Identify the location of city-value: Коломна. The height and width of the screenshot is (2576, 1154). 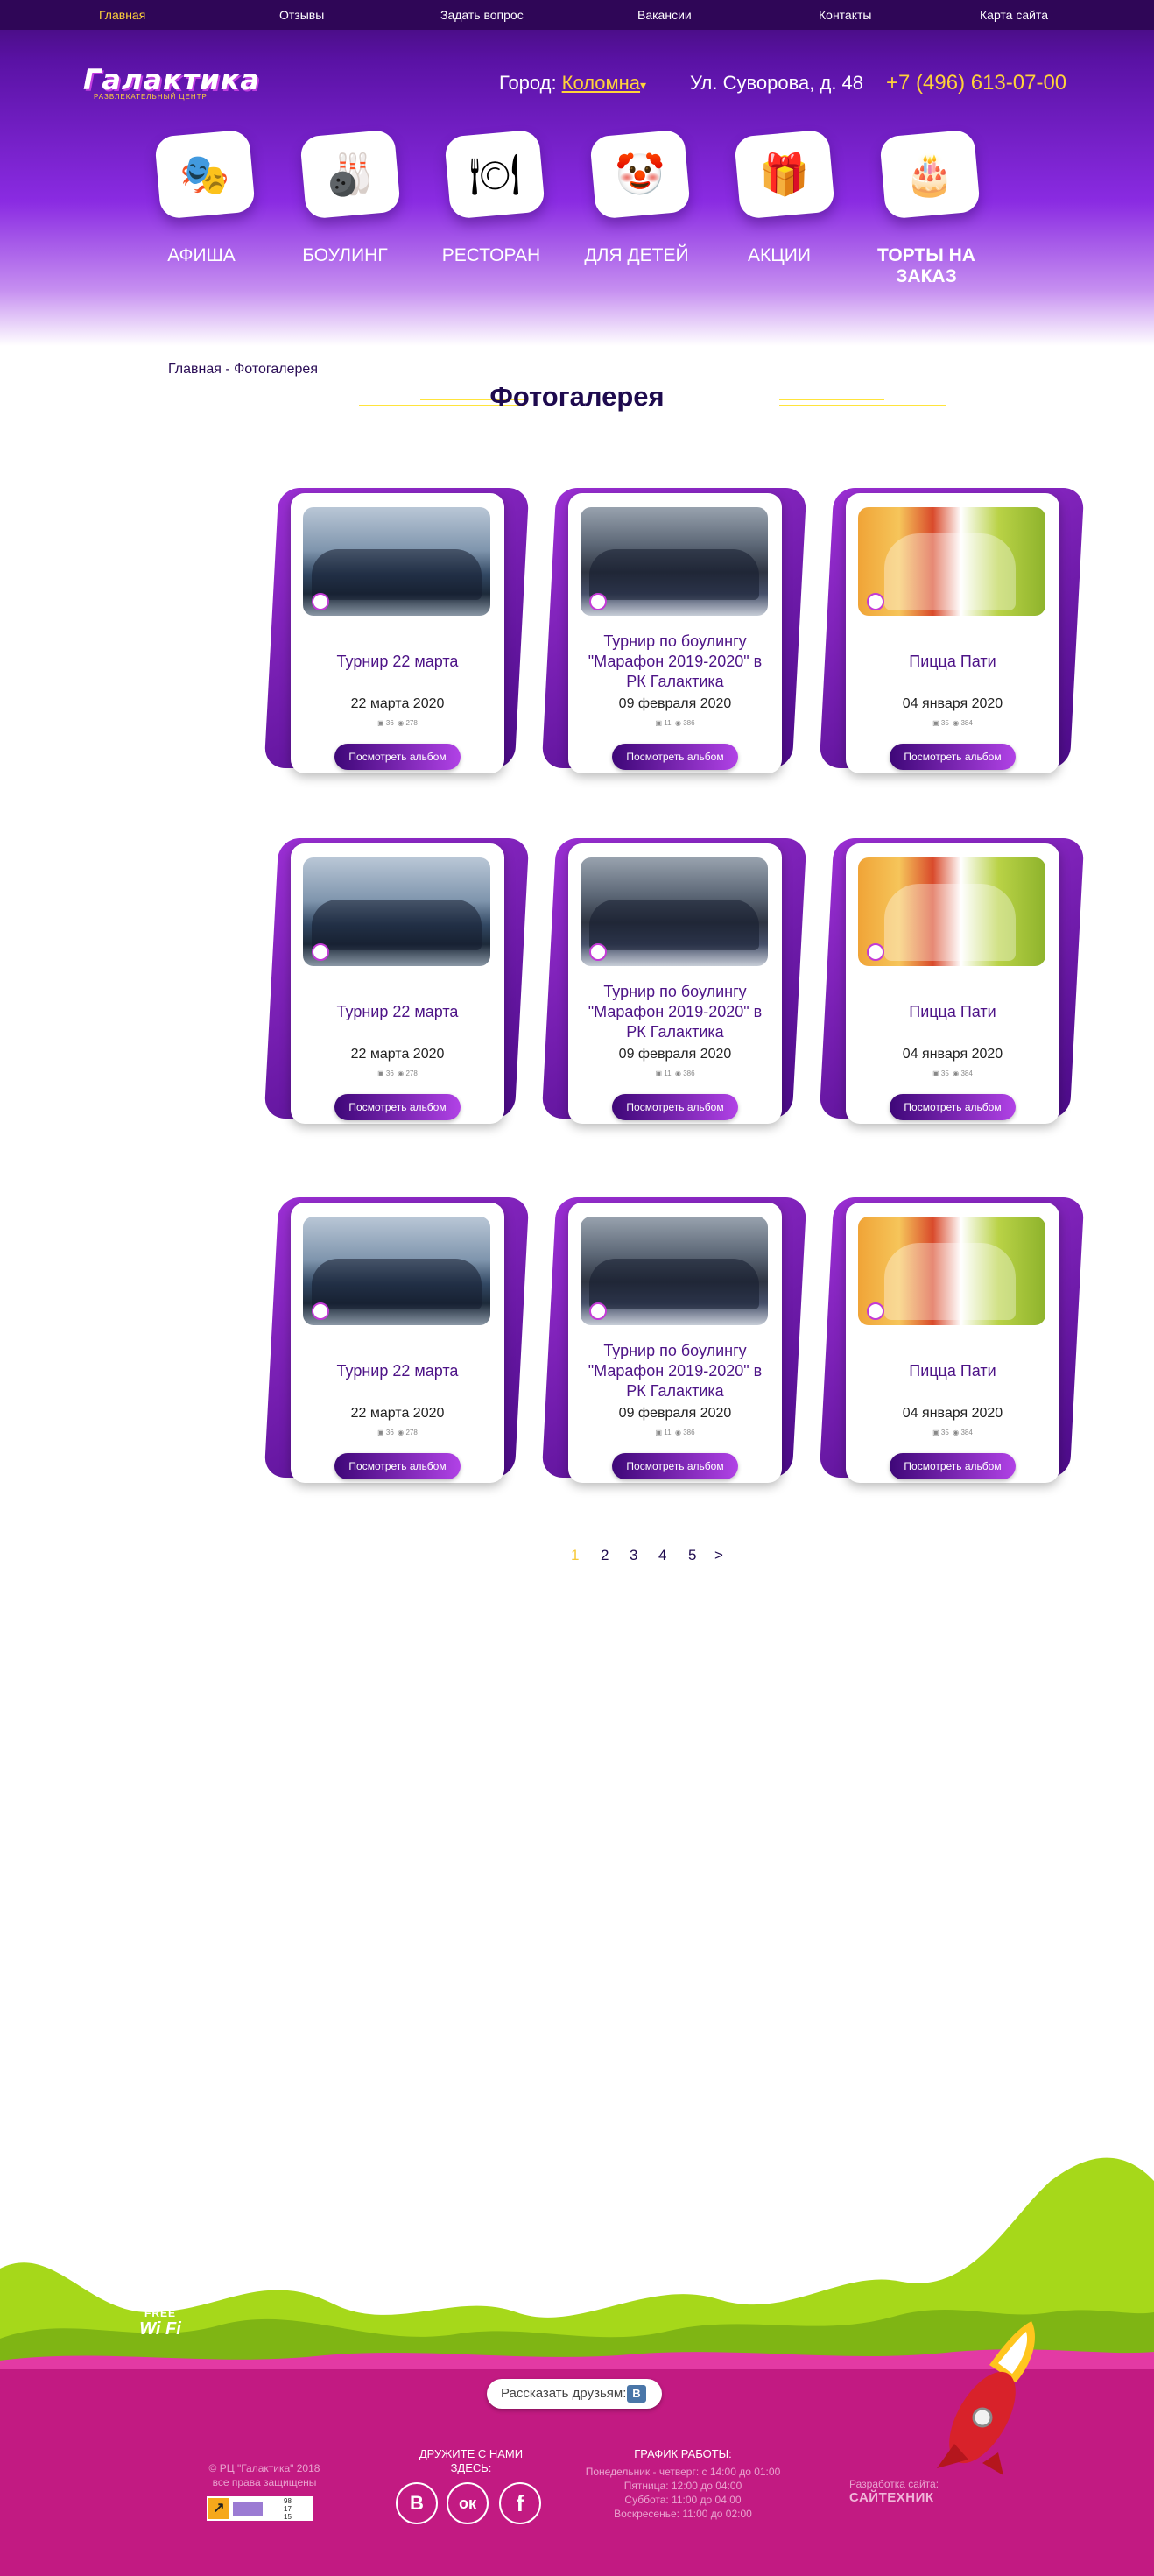
(601, 83).